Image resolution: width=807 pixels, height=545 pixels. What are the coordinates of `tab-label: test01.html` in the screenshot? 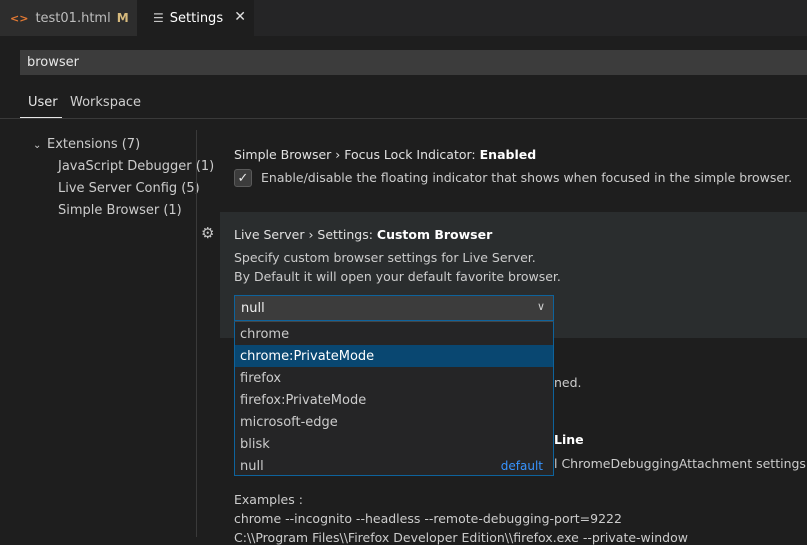 It's located at (73, 18).